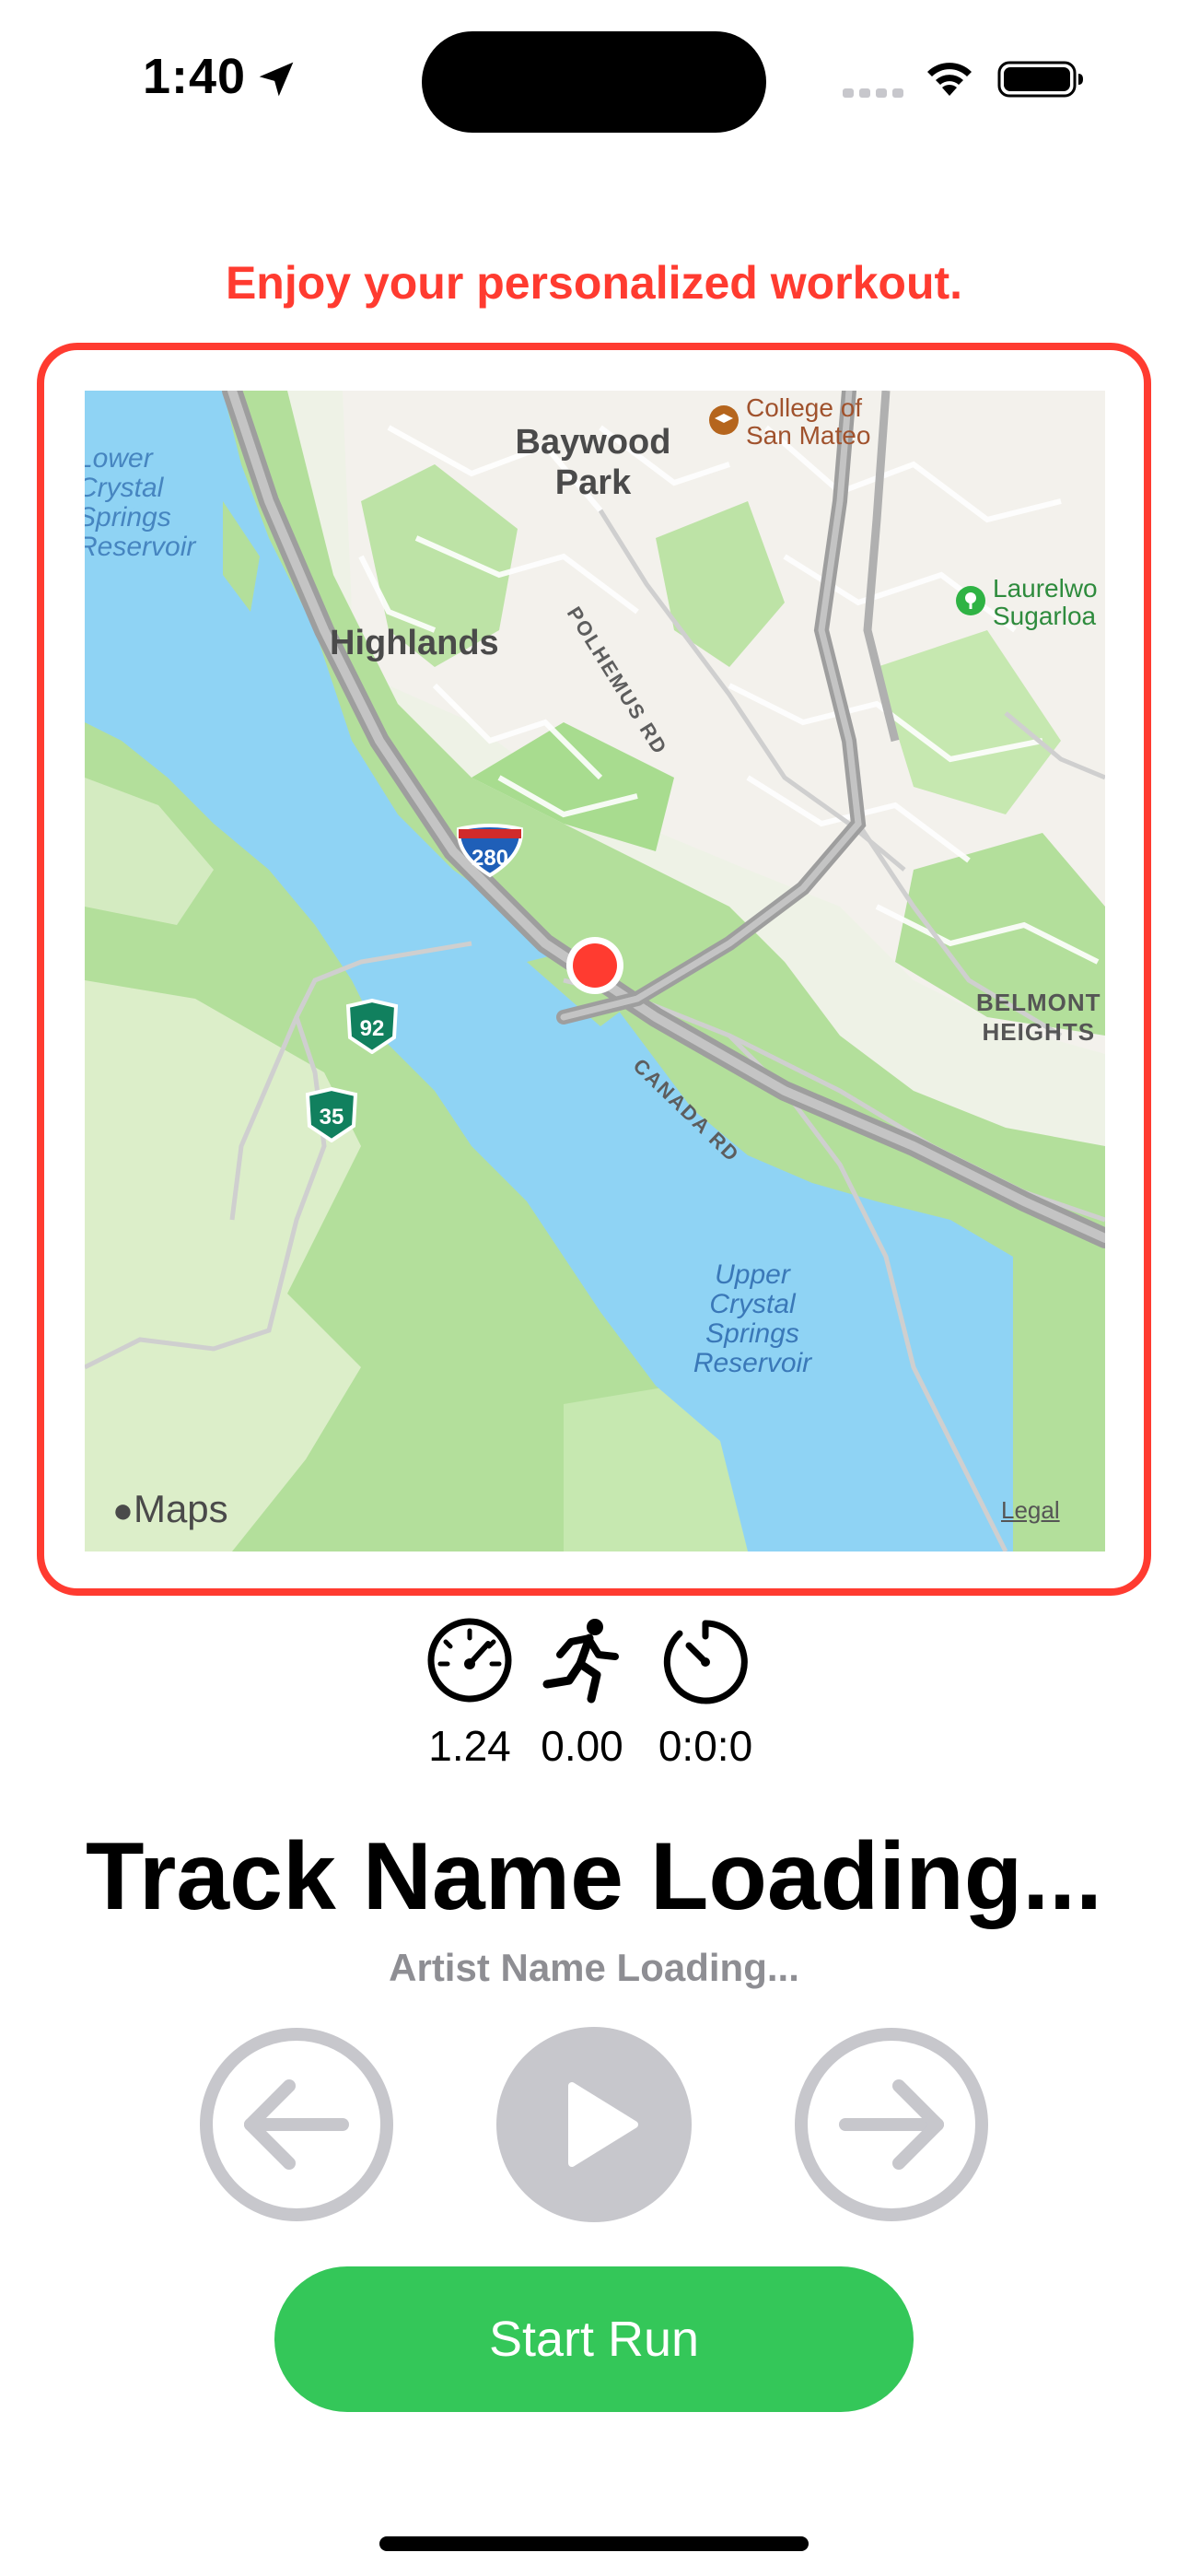  I want to click on arrow-left-icon, so click(296, 2124).